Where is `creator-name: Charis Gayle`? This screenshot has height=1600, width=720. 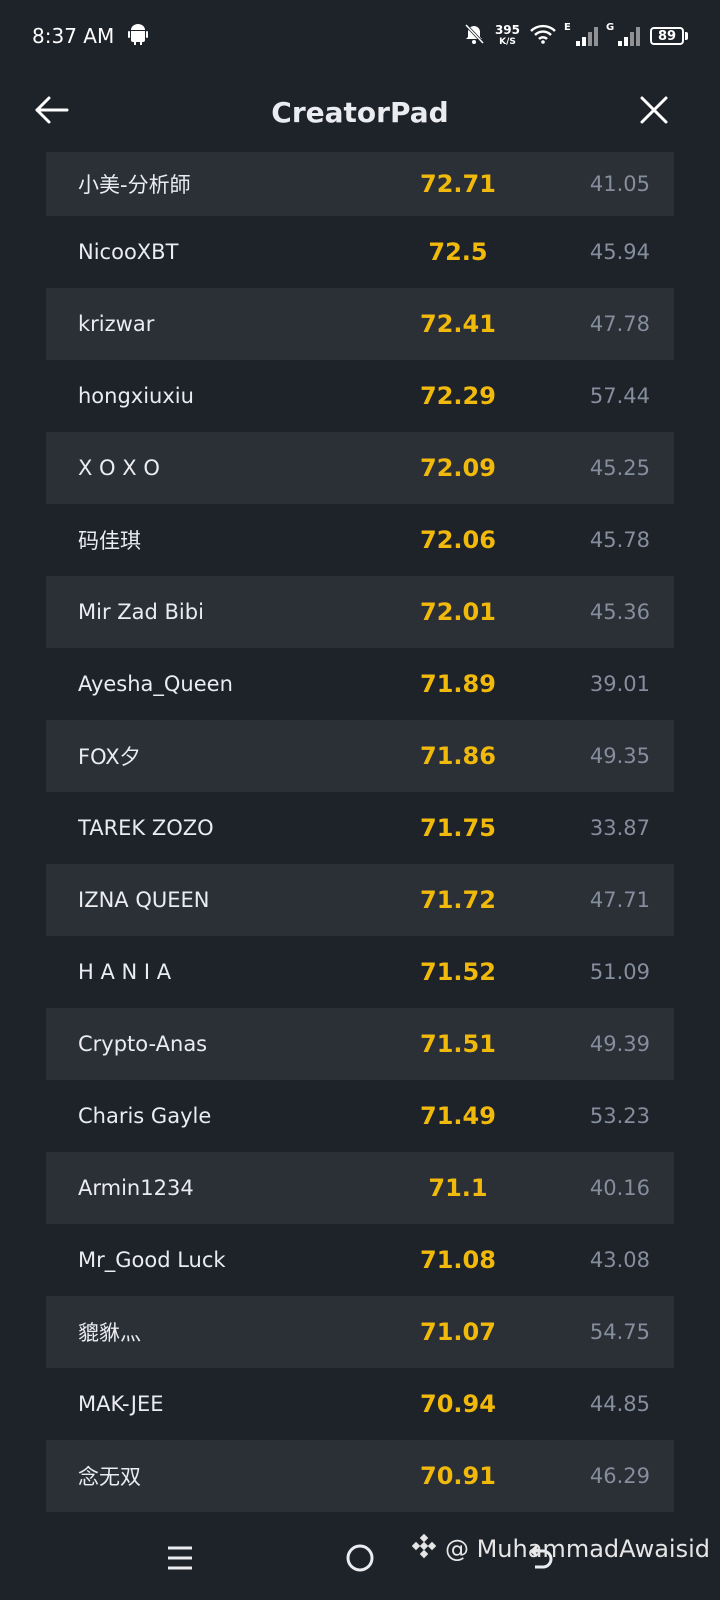
creator-name: Charis Gayle is located at coordinates (145, 1116).